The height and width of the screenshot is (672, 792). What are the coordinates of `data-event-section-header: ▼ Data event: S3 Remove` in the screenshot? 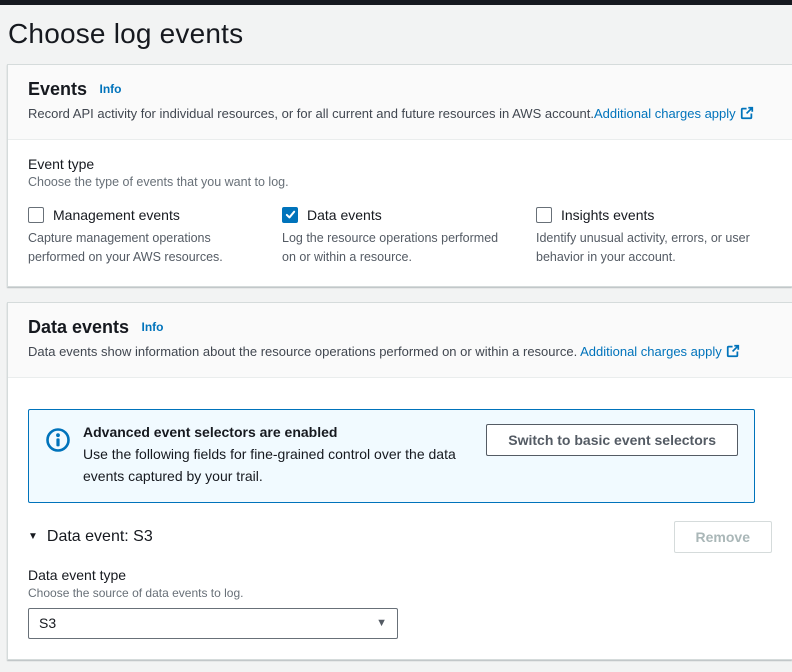 It's located at (400, 536).